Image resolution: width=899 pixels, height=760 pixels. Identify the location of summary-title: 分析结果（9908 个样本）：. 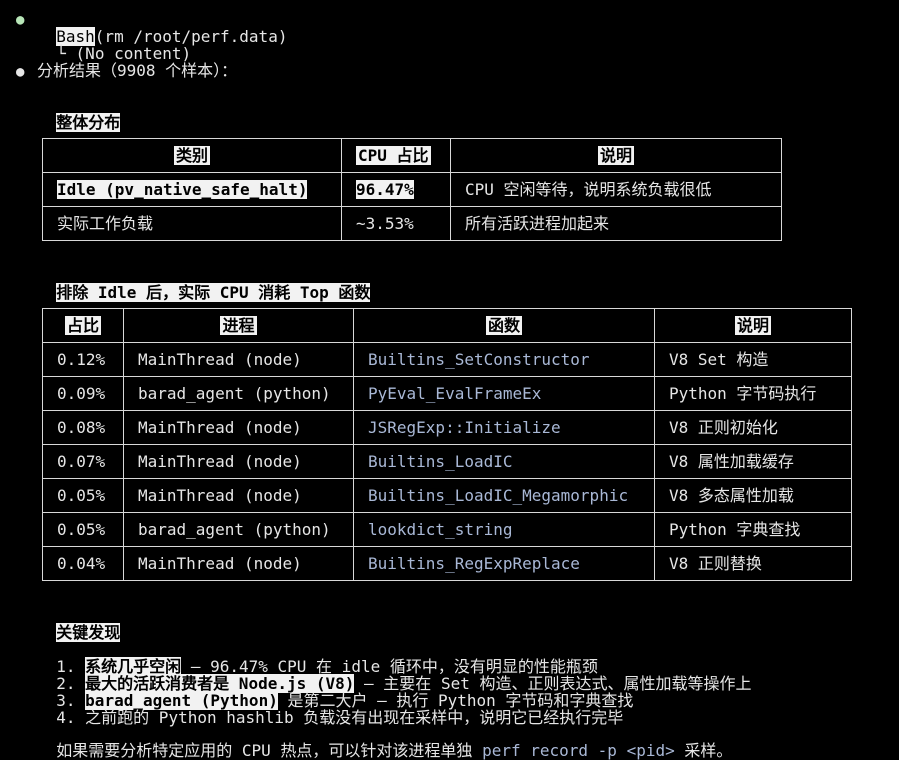
(137, 70).